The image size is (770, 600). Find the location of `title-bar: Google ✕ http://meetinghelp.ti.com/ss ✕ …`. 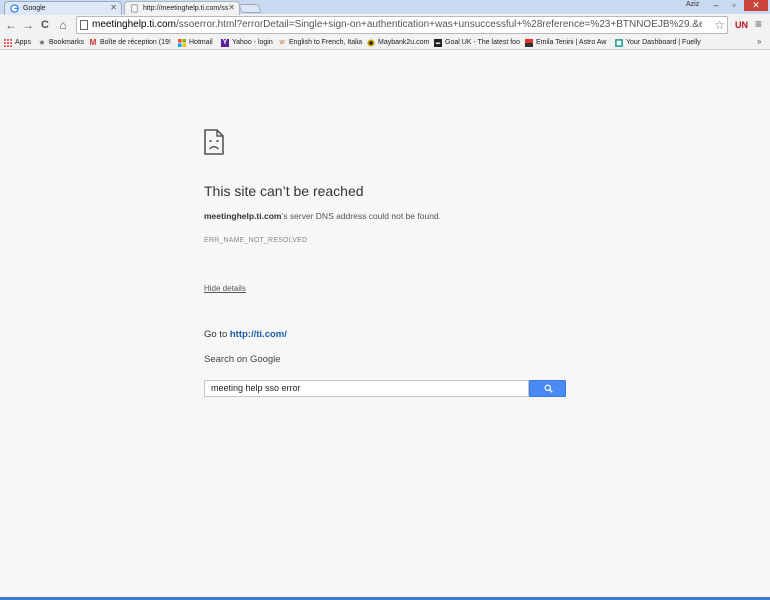

title-bar: Google ✕ http://meetinghelp.ti.com/ss ✕ … is located at coordinates (385, 7).